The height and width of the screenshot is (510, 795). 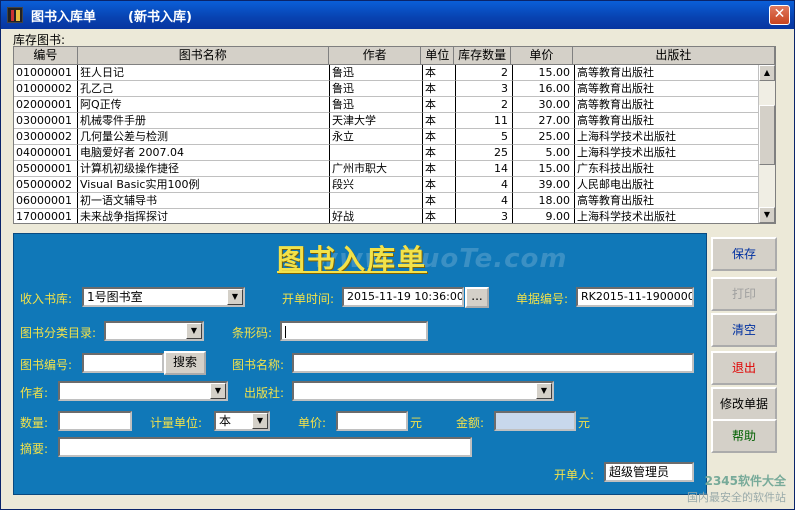 What do you see at coordinates (352, 259) in the screenshot?
I see `form-title: 图书入库单` at bounding box center [352, 259].